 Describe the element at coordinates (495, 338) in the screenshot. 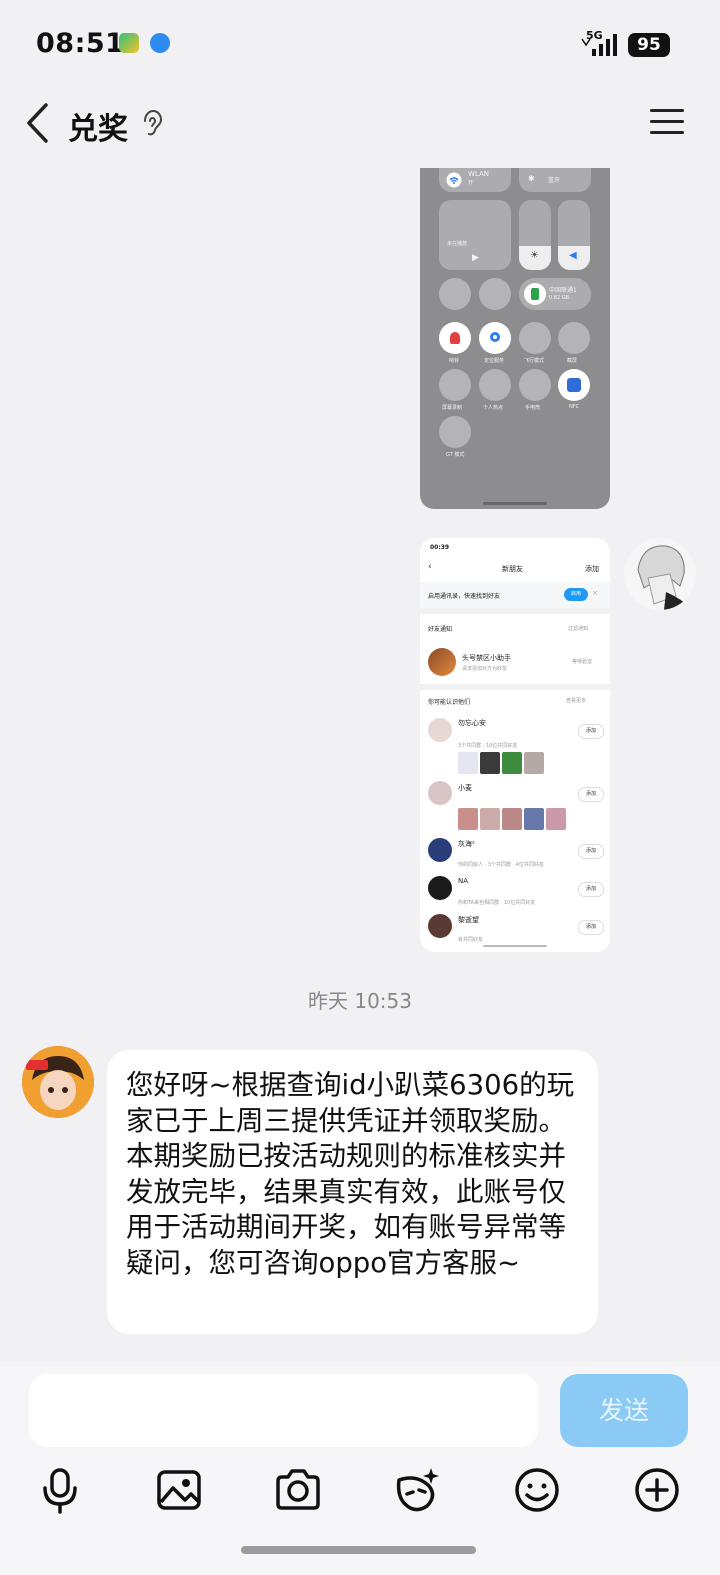

I see `location-icon` at that location.